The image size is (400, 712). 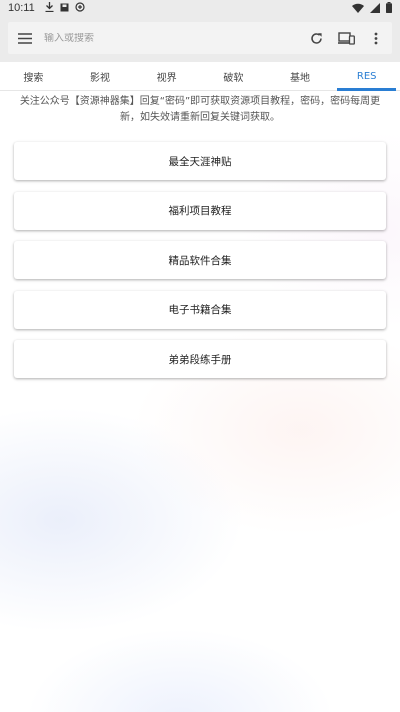 I want to click on tab-label: 破软, so click(x=233, y=78).